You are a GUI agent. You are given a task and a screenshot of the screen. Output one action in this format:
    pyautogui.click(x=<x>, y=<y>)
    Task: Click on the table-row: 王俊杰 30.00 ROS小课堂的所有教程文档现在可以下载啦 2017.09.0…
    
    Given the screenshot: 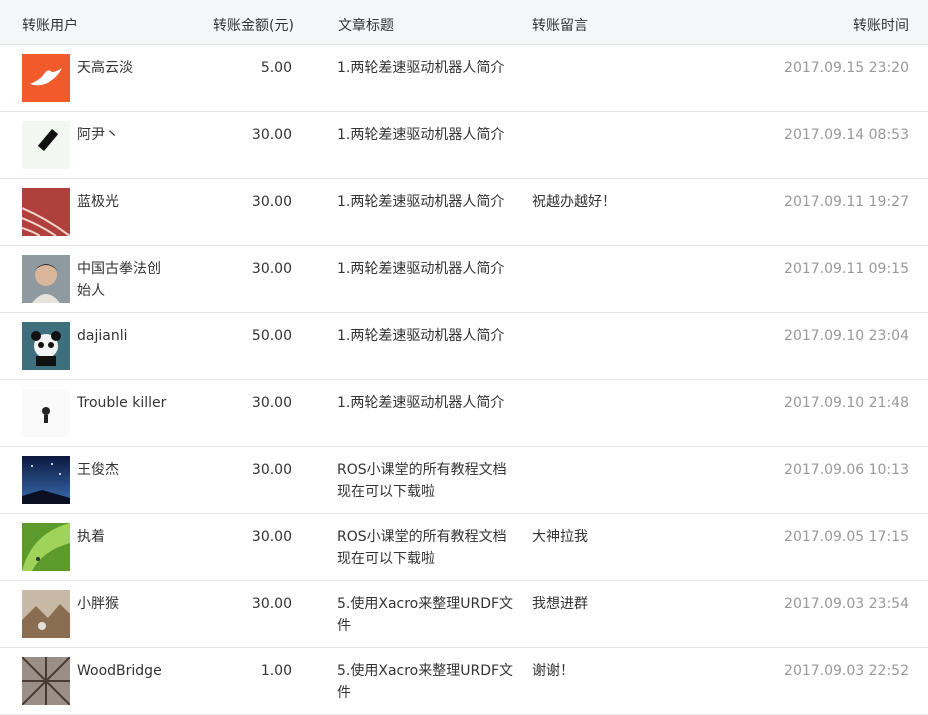 What is the action you would take?
    pyautogui.click(x=464, y=480)
    